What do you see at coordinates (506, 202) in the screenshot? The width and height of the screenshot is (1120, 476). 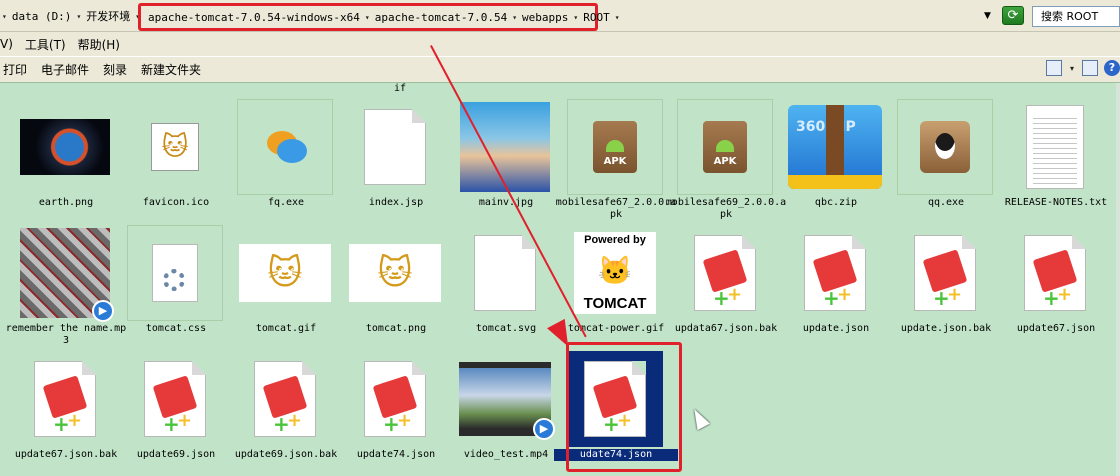 I see `file-name: mainv.jpg` at bounding box center [506, 202].